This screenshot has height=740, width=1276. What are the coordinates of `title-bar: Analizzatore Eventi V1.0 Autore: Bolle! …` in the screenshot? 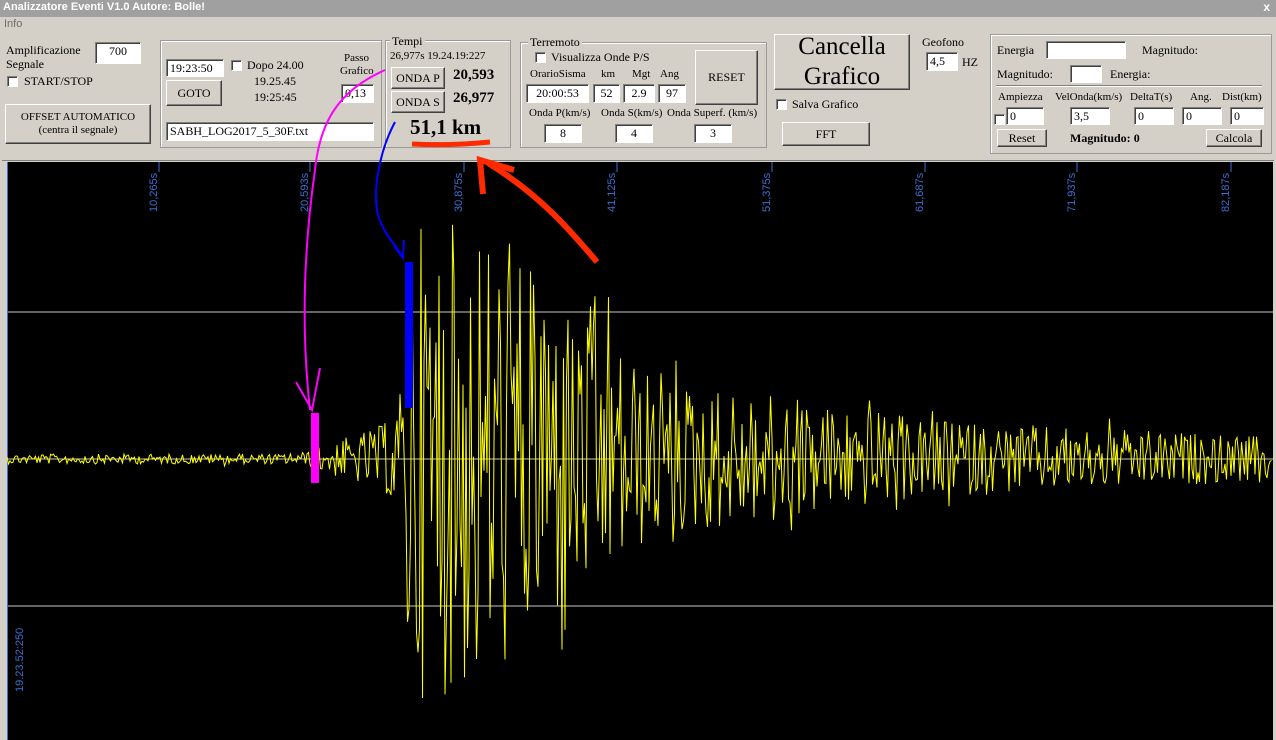 It's located at (638, 8).